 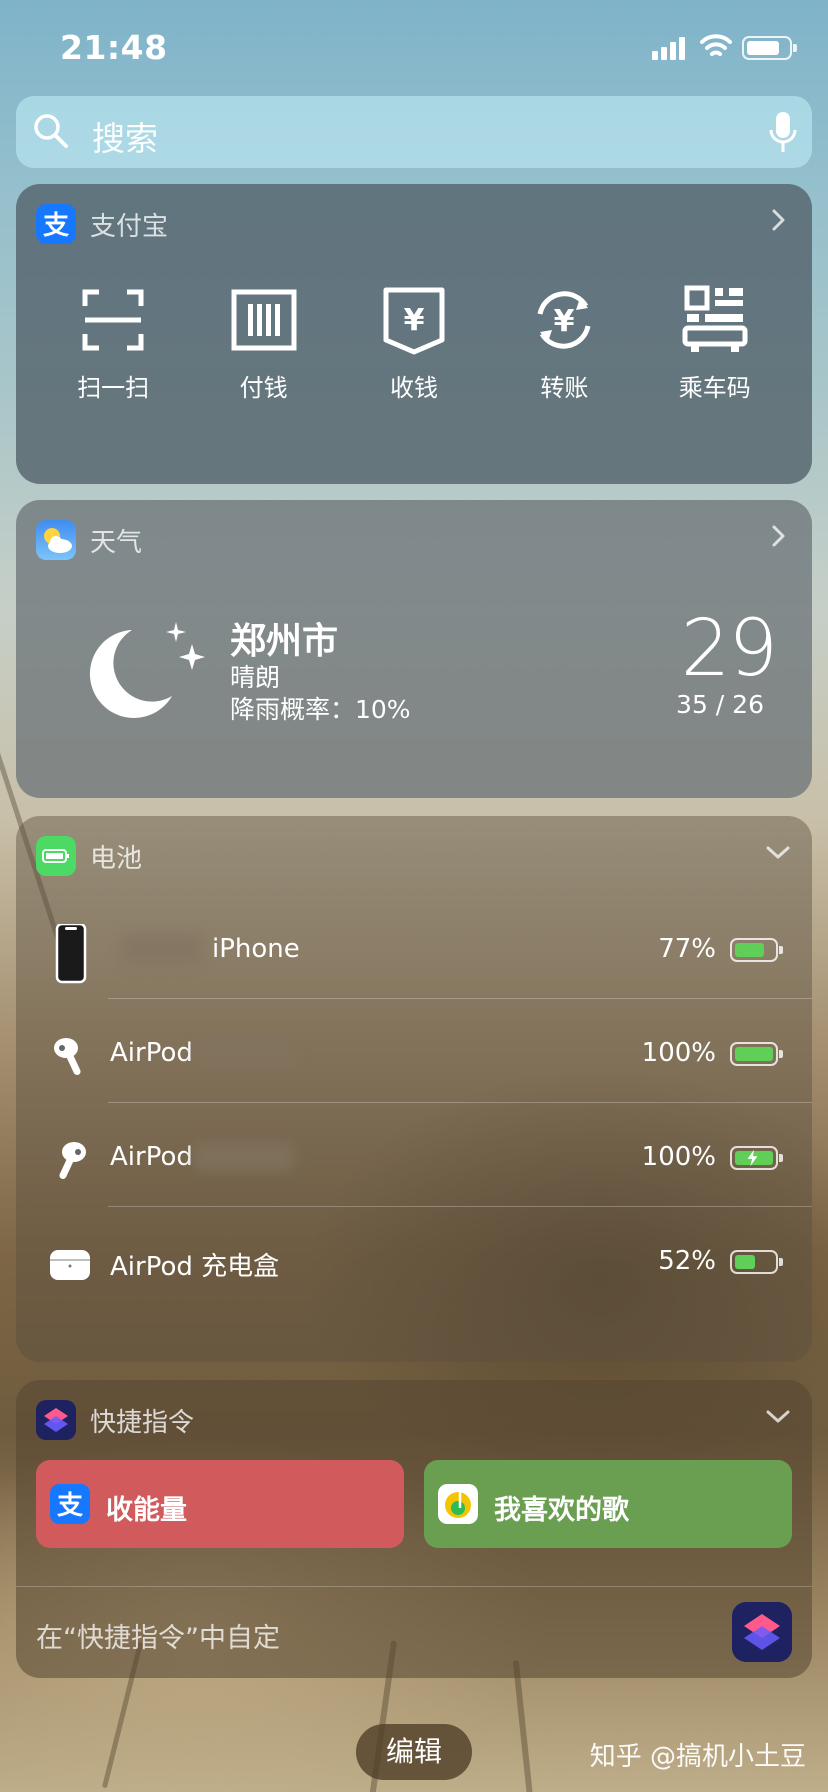 What do you see at coordinates (113, 320) in the screenshot?
I see `scan-icon` at bounding box center [113, 320].